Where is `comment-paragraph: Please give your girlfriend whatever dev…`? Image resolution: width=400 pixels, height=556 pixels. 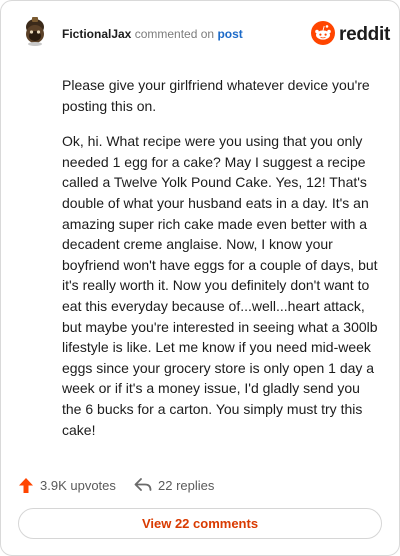
comment-paragraph: Please give your girlfriend whatever dev… is located at coordinates (216, 95).